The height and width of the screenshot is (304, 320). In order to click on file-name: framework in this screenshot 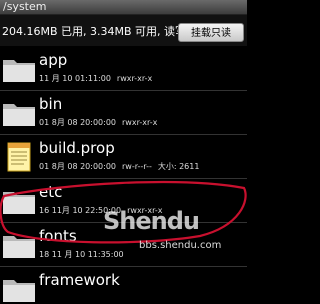, I will do `click(79, 280)`.